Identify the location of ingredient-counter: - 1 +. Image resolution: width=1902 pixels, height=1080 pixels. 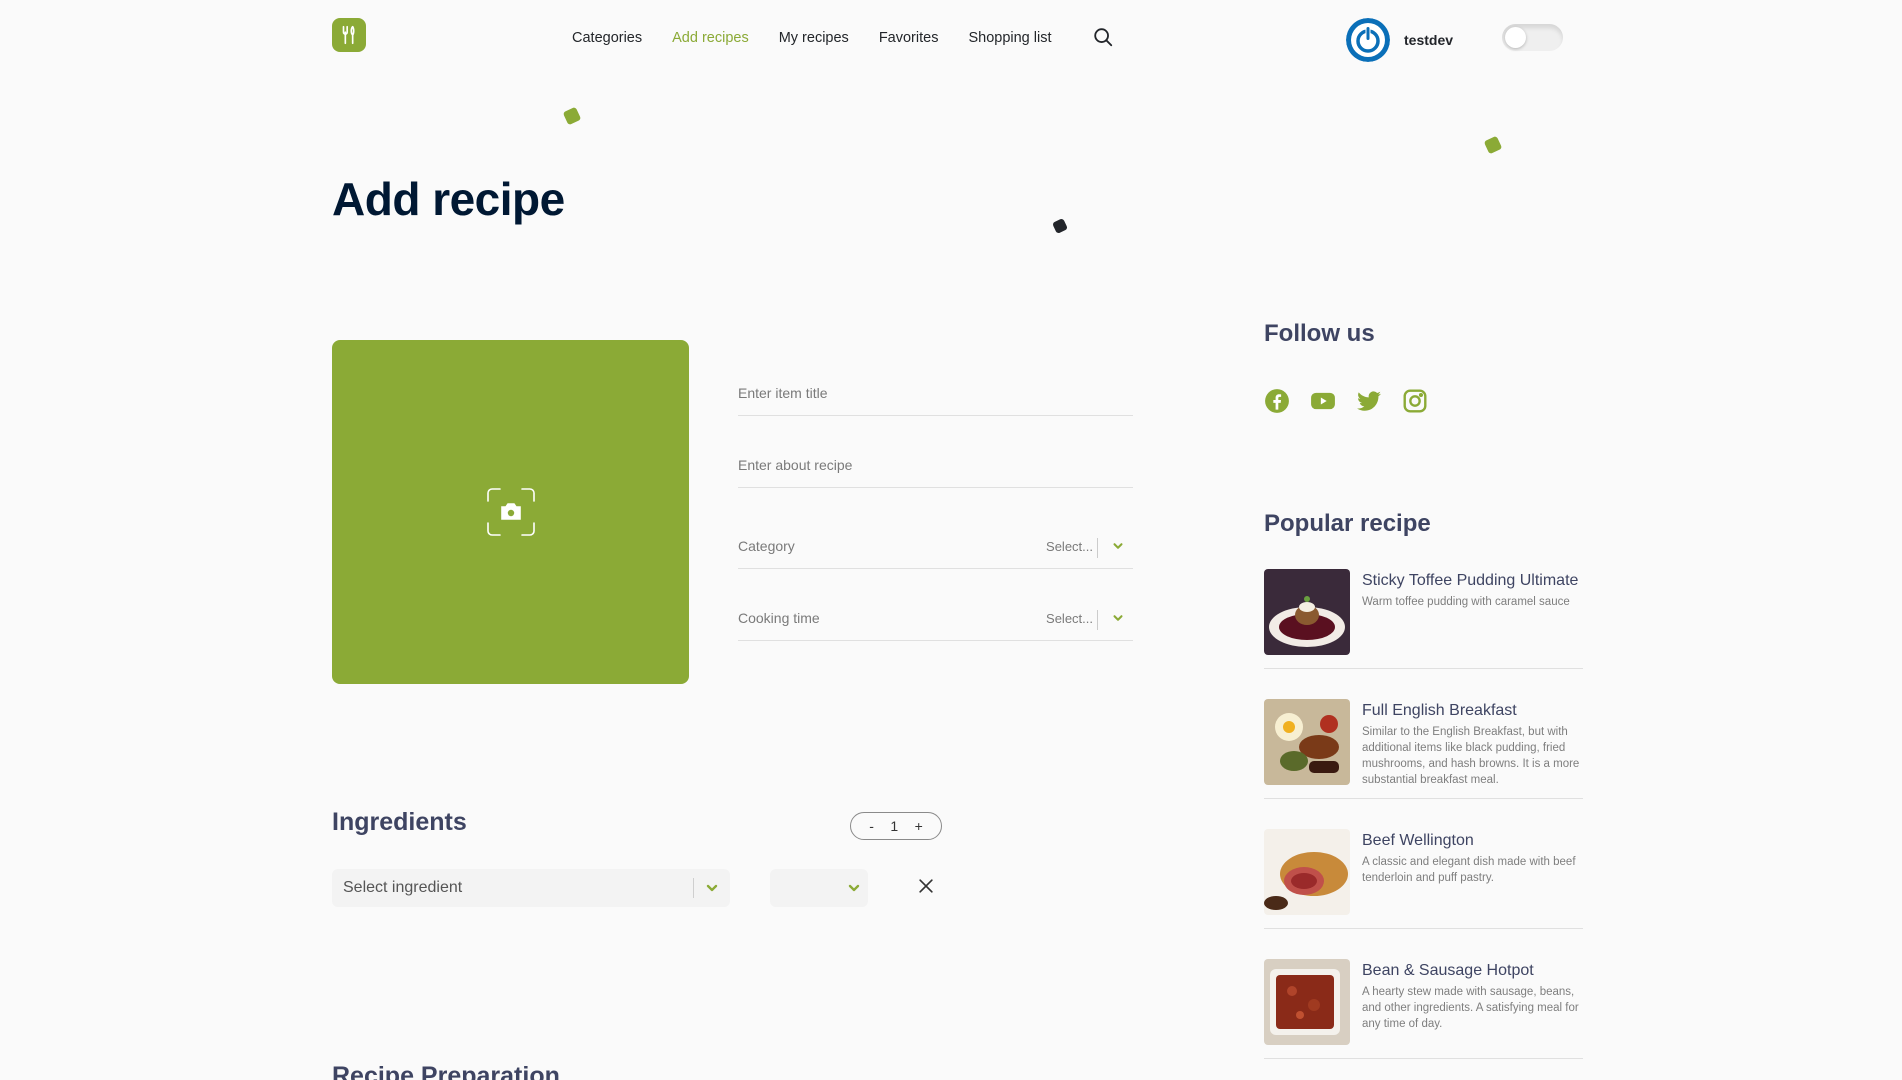
(896, 826).